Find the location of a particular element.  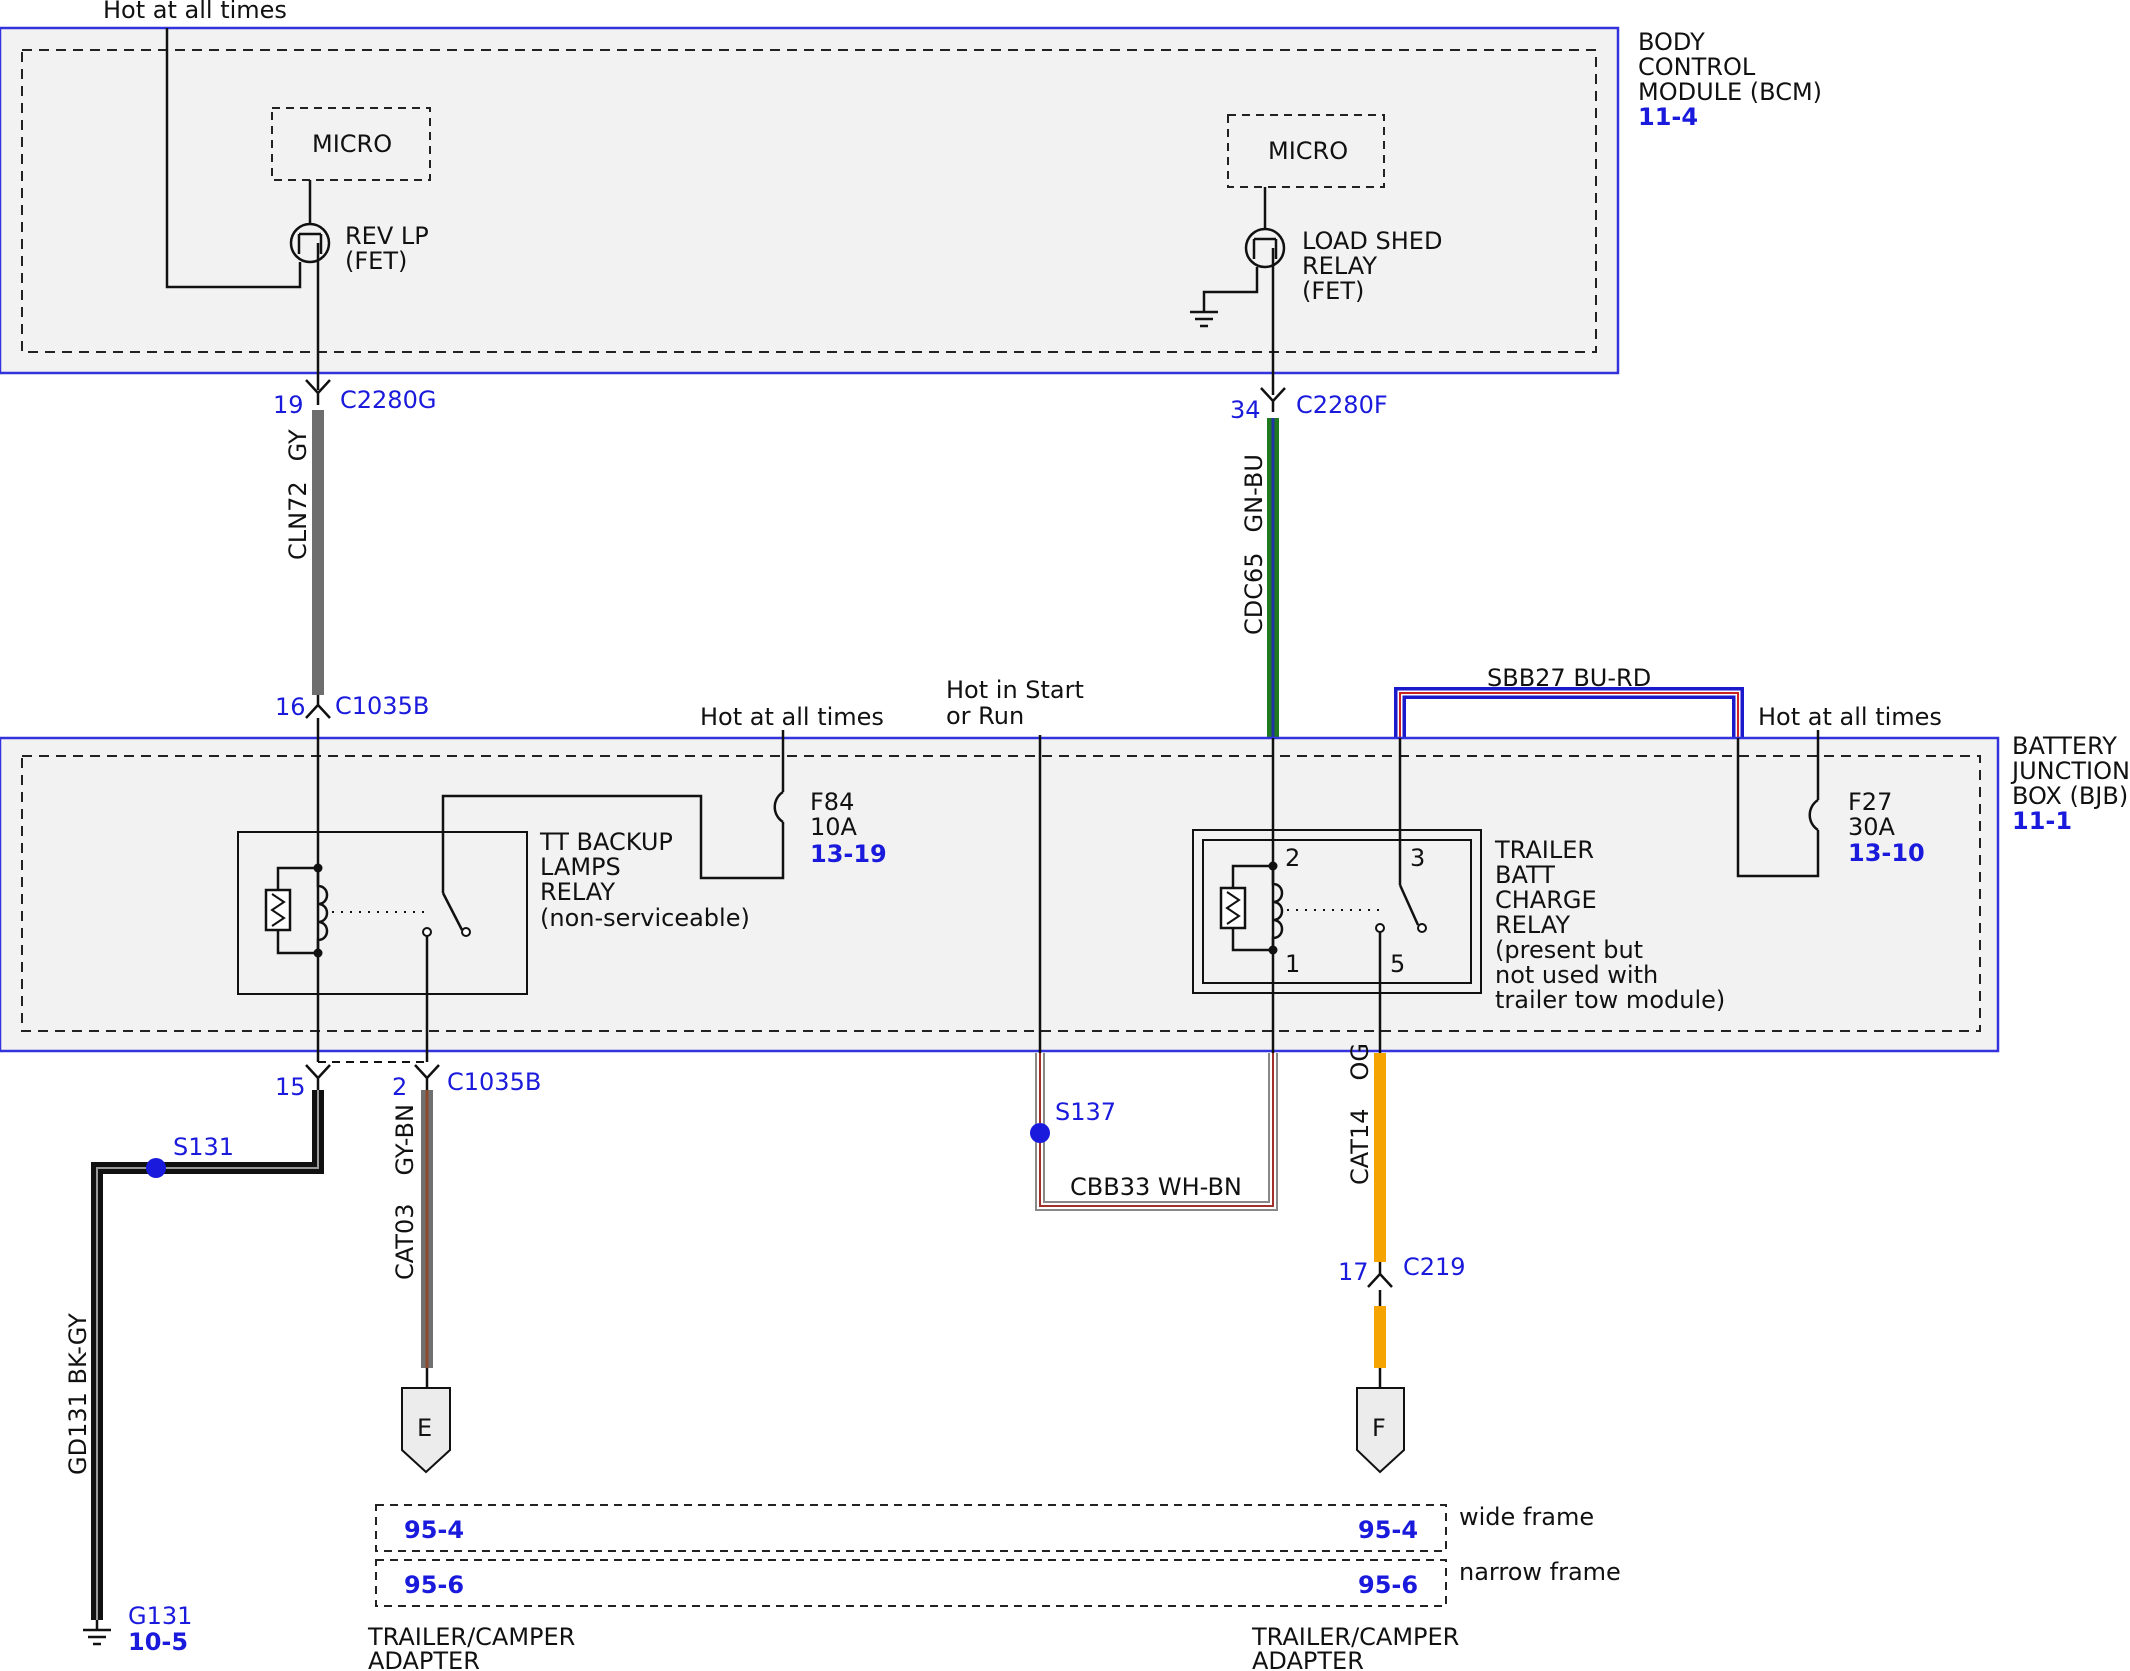

sbb27-wire is located at coordinates (1569, 712).